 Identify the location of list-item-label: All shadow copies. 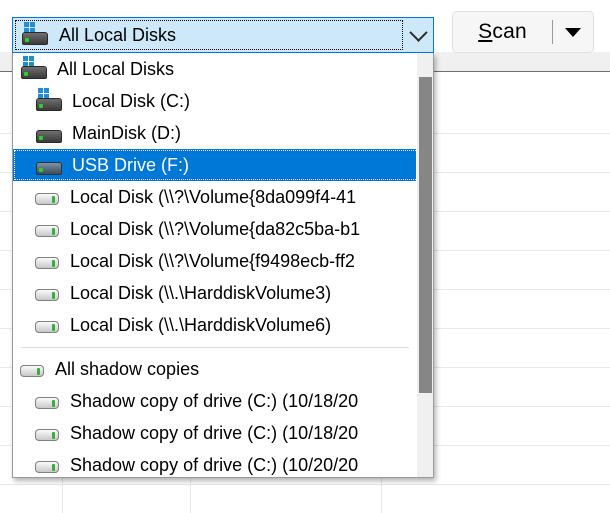
(127, 368).